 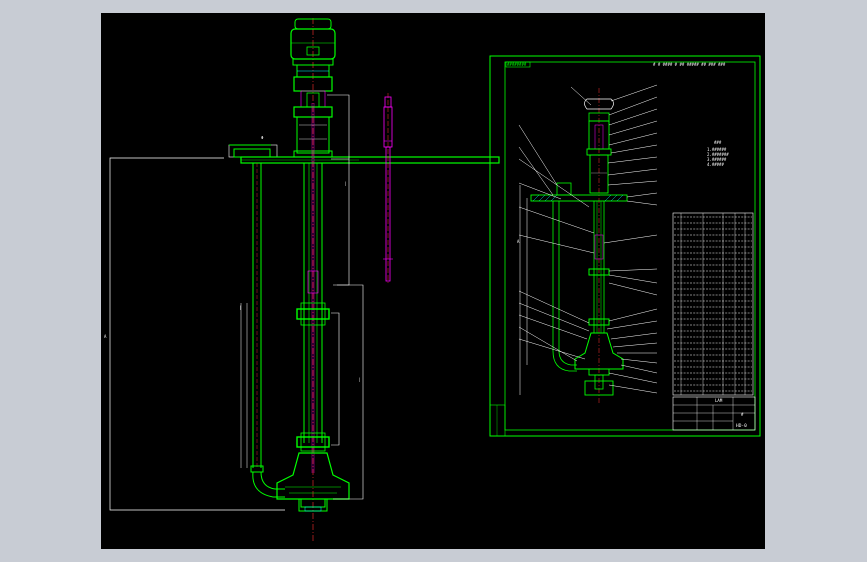 What do you see at coordinates (714, 413) in the screenshot?
I see `title-block: LAM HD-0 #` at bounding box center [714, 413].